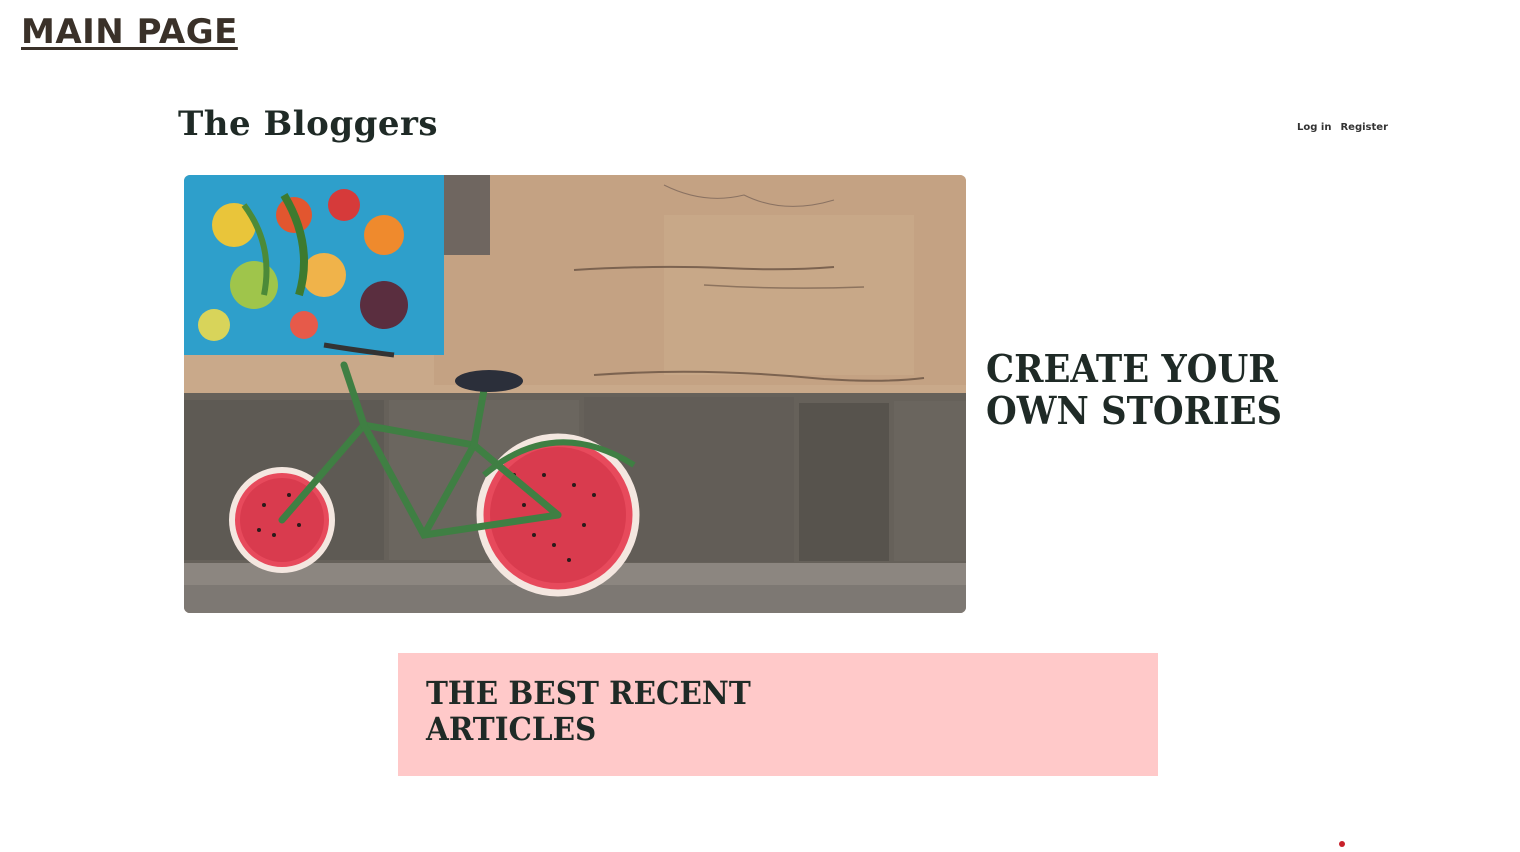  What do you see at coordinates (778, 714) in the screenshot?
I see `recent-articles-banner: THE BEST RECENT ARTICLES` at bounding box center [778, 714].